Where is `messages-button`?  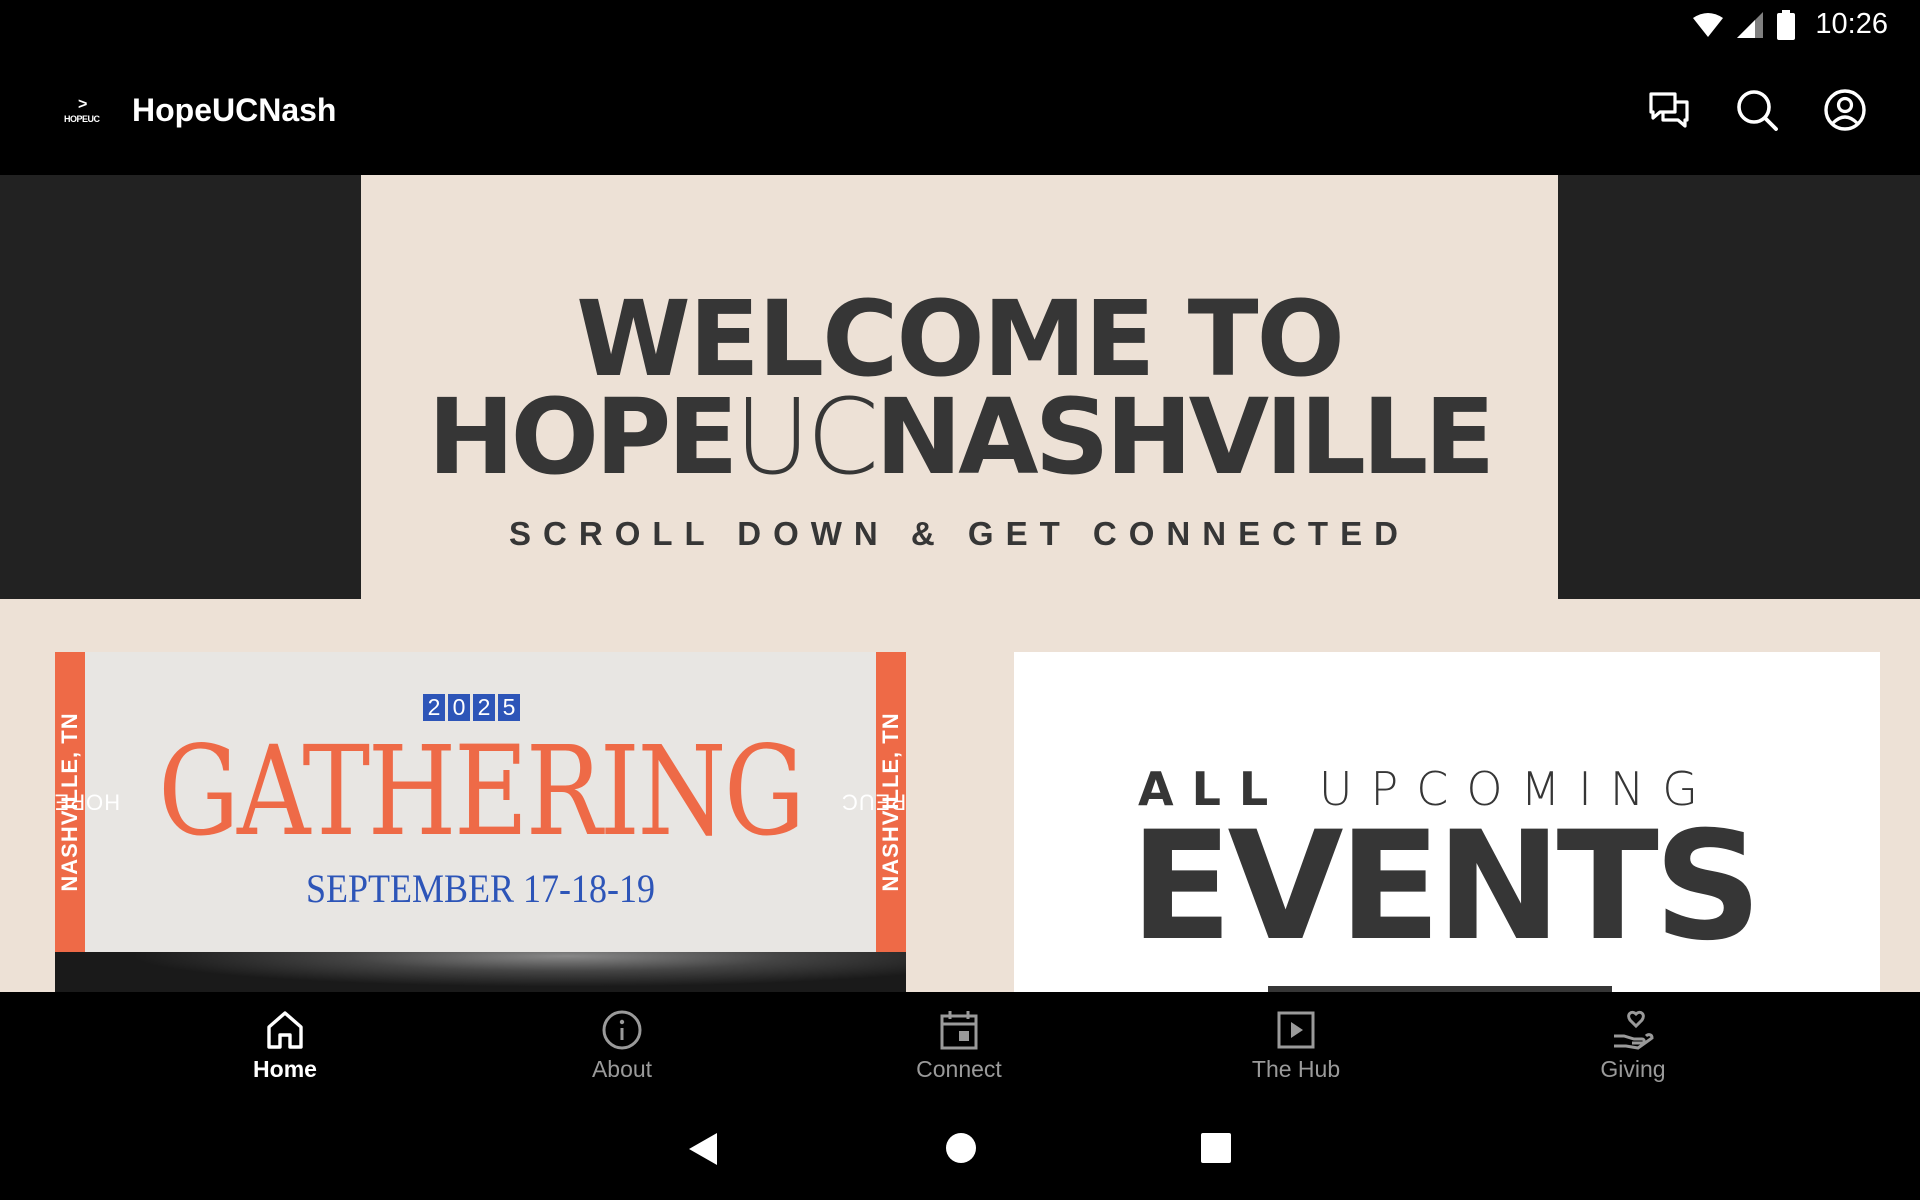 messages-button is located at coordinates (1669, 110).